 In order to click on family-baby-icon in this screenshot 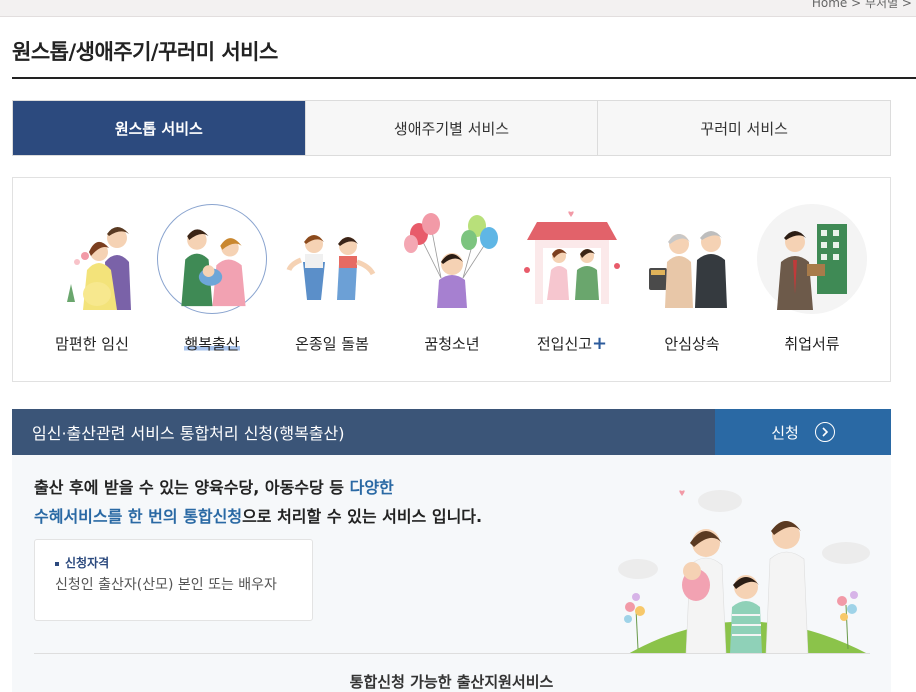, I will do `click(212, 259)`.